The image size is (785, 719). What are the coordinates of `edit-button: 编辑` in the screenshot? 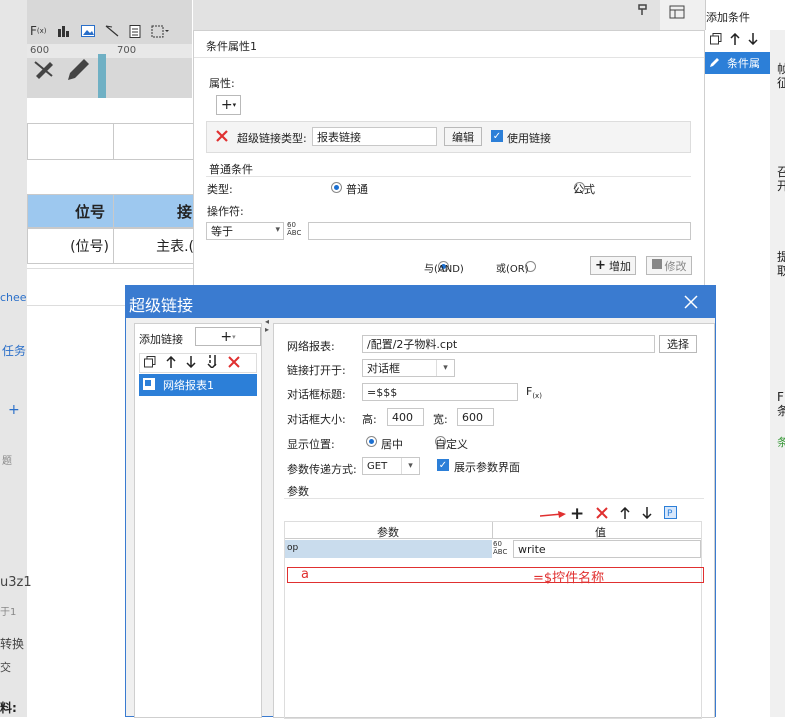 It's located at (463, 136).